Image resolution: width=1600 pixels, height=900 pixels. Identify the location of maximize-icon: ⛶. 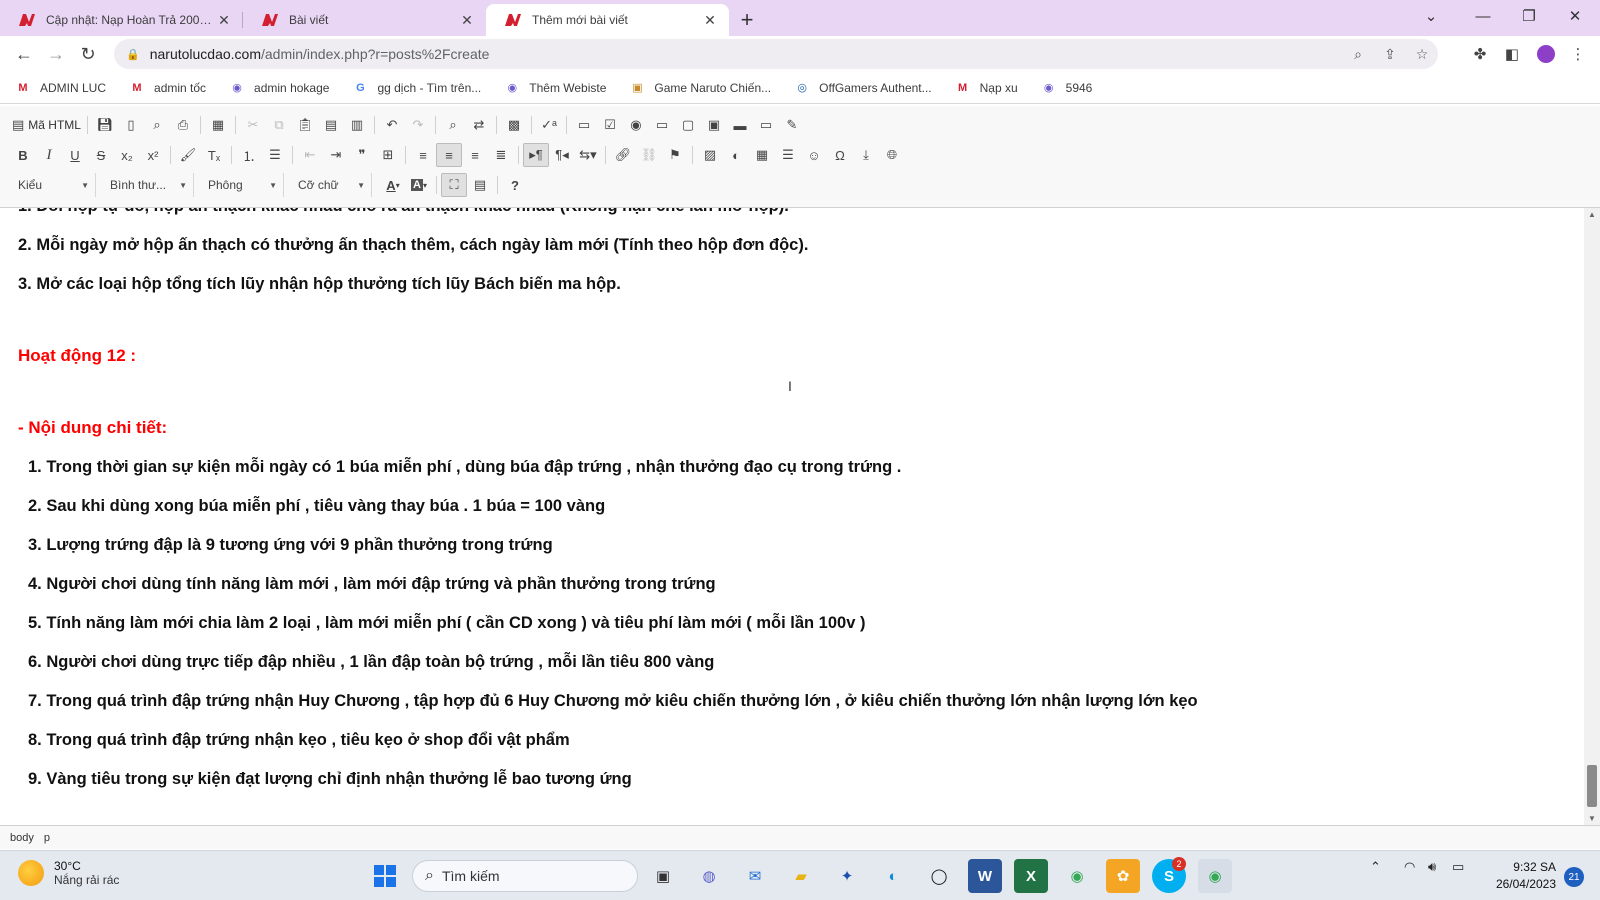
(454, 185).